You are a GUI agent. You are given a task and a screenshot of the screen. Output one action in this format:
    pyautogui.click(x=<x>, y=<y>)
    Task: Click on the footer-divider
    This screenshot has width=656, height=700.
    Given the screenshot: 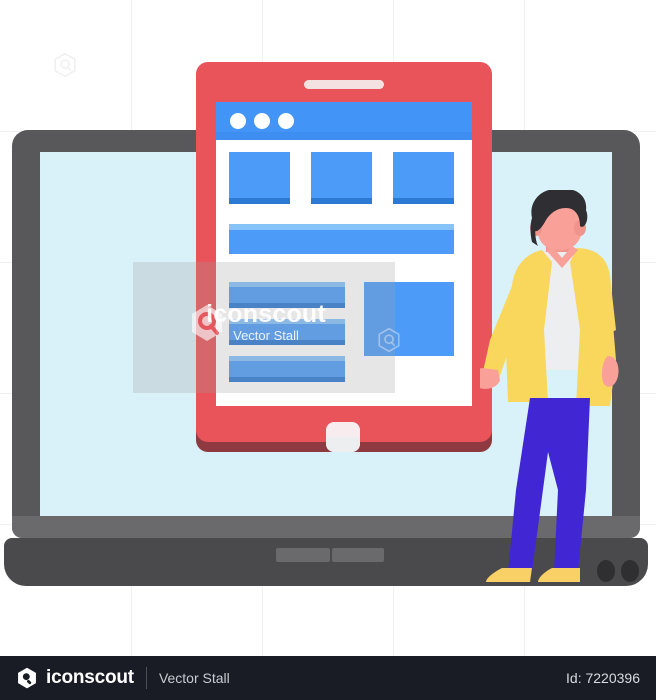 What is the action you would take?
    pyautogui.click(x=146, y=678)
    